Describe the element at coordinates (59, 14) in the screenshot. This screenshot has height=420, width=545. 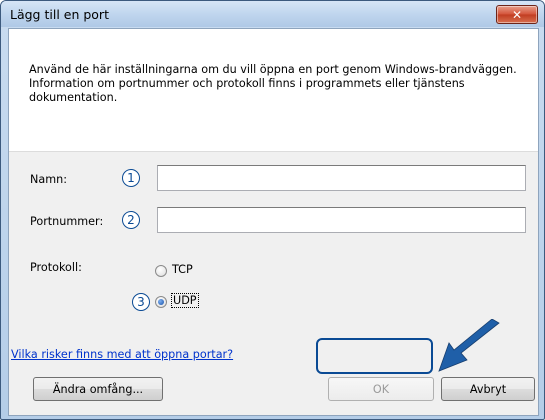
I see `dialog-title: Lägg till en port` at that location.